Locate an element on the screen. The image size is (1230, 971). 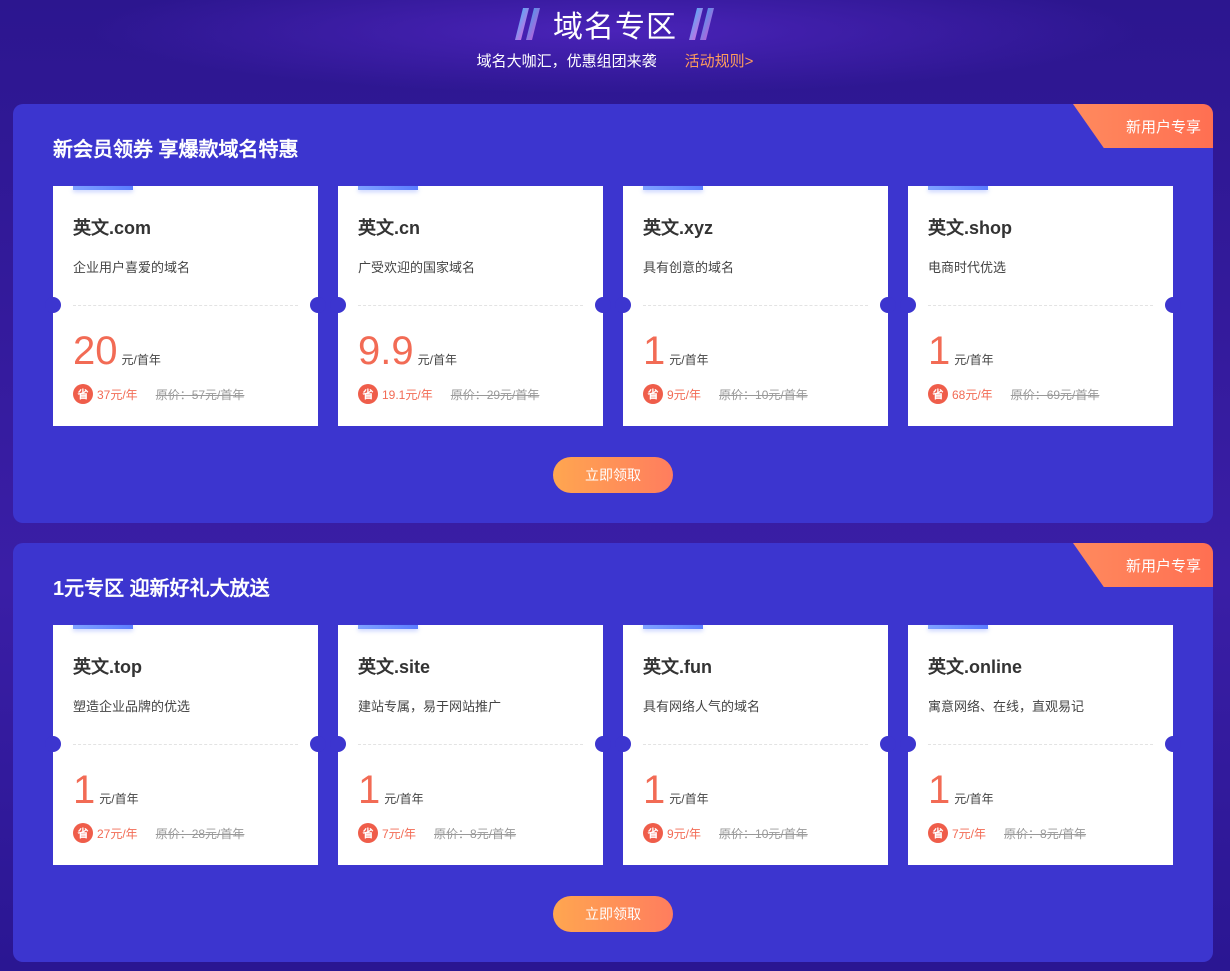
price-value: 9.9 is located at coordinates (386, 351).